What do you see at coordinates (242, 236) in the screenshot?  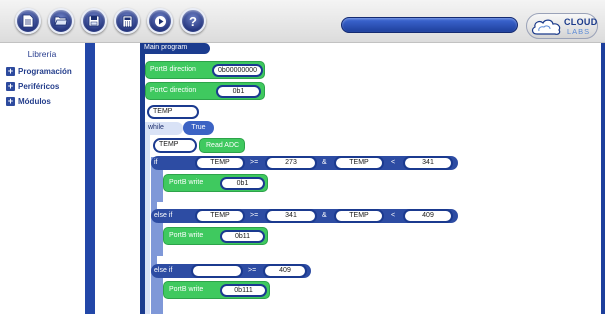 I see `else-if-1-portb-write-value: 0b11` at bounding box center [242, 236].